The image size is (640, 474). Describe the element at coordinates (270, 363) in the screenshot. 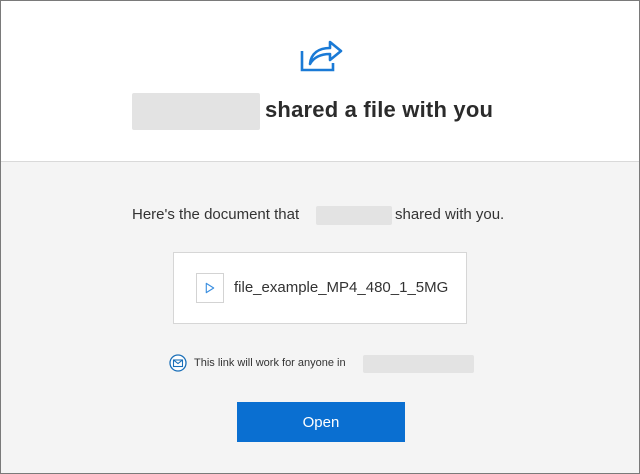

I see `link-notice-text: This link will work for anyone in` at that location.